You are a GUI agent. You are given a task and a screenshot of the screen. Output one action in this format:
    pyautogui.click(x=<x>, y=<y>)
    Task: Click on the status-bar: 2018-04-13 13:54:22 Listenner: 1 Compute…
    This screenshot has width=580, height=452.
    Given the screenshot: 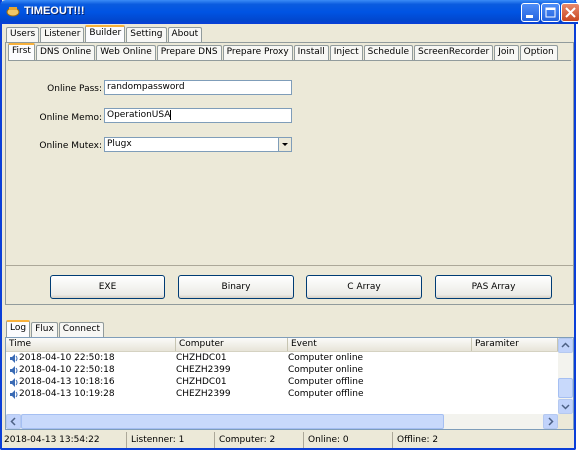 What is the action you would take?
    pyautogui.click(x=288, y=440)
    